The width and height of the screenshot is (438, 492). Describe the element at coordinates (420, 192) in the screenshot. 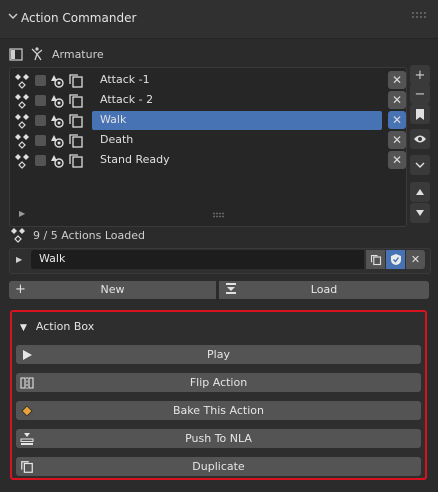

I see `move-up-button` at that location.